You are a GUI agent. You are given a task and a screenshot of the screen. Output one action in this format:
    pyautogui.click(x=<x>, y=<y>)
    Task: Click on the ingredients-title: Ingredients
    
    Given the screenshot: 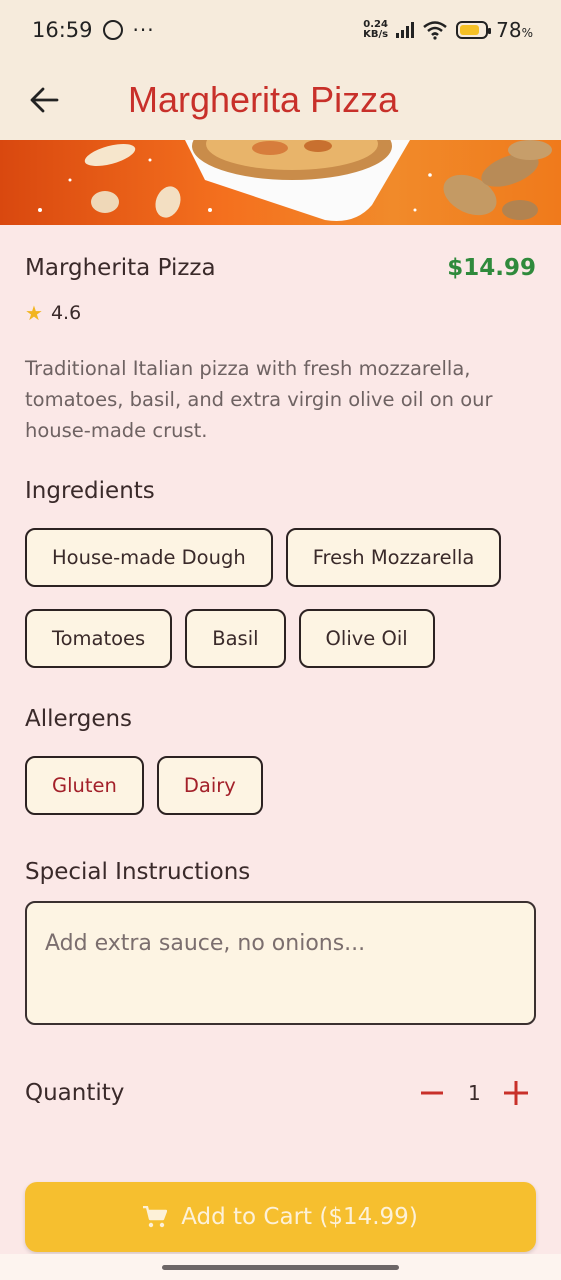 What is the action you would take?
    pyautogui.click(x=90, y=491)
    